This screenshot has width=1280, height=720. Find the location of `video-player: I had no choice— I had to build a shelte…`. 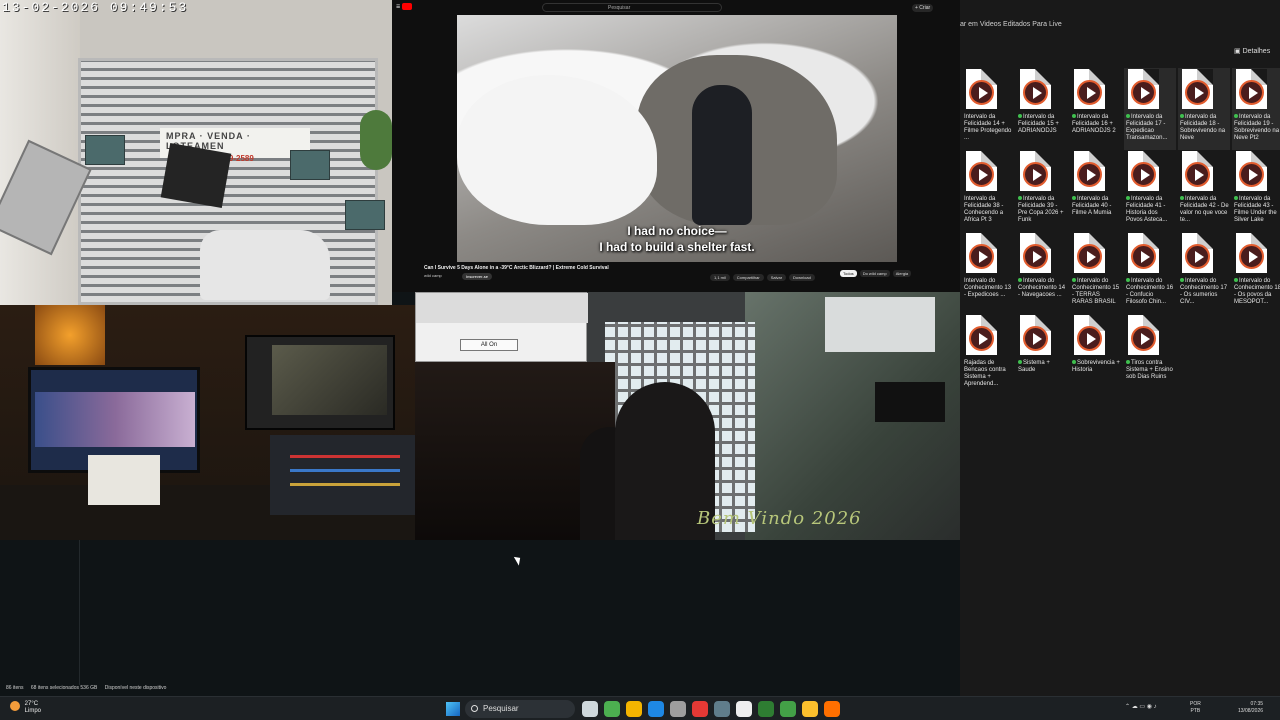

video-player: I had no choice— I had to build a shelte… is located at coordinates (677, 138).